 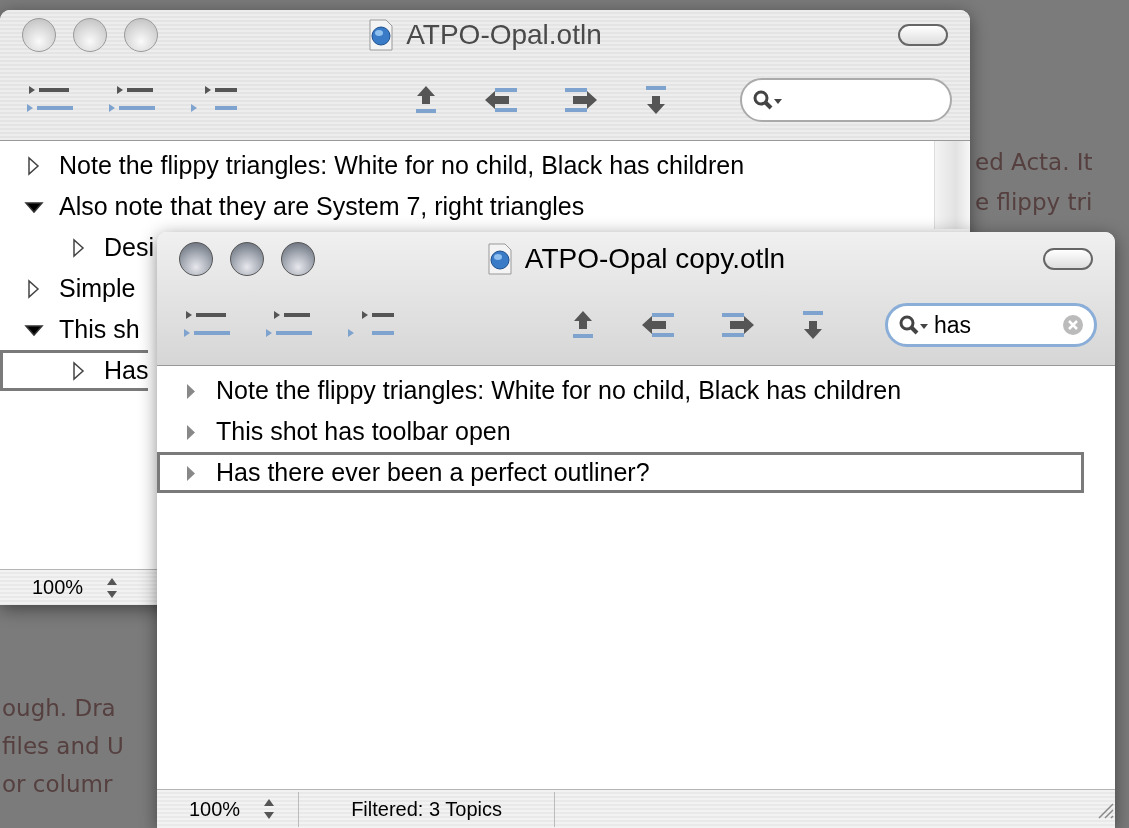 I want to click on outline-item-text: Has, so click(x=126, y=370).